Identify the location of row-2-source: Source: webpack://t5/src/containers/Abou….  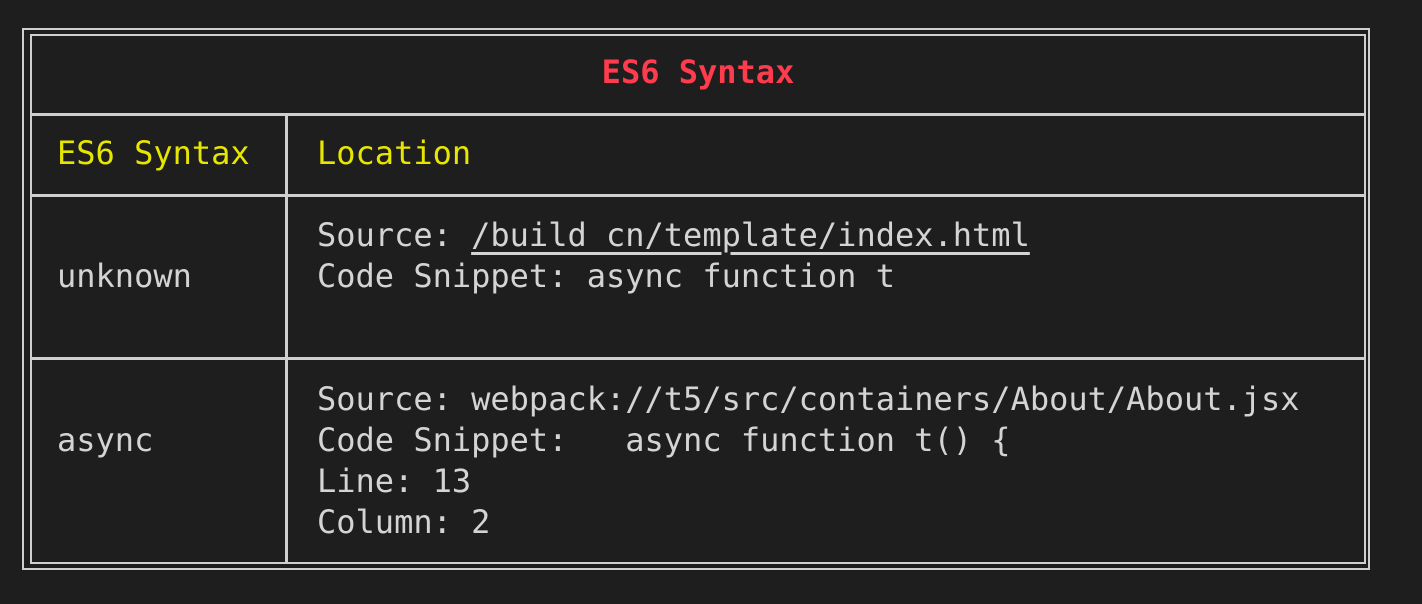
(808, 399).